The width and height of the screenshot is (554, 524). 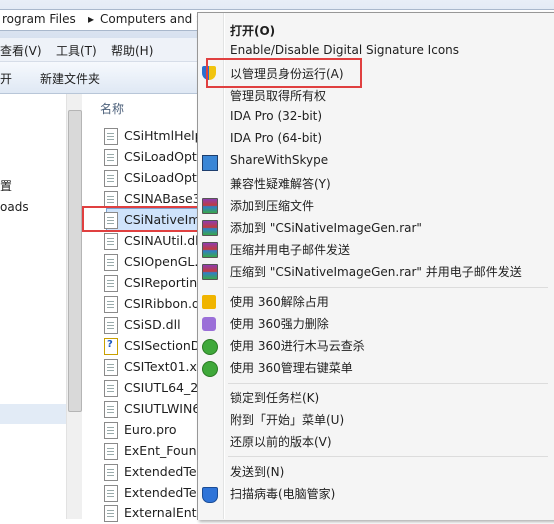 What do you see at coordinates (280, 185) in the screenshot?
I see `menu-item-compatibility: 兼容性疑难解答(Y)` at bounding box center [280, 185].